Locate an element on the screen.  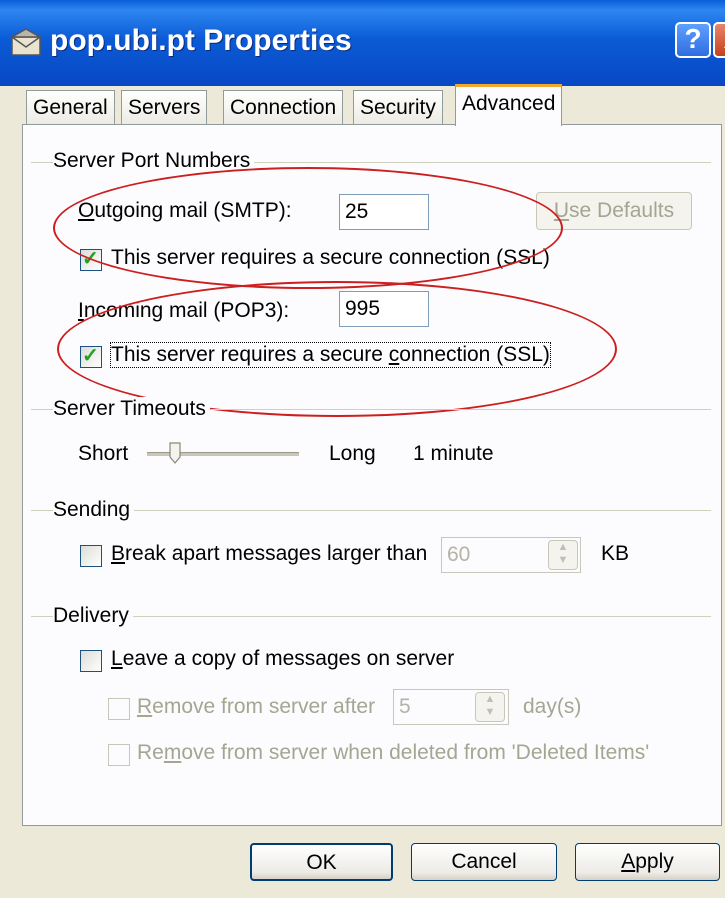
leave-copy-label: Leave a copy of messages on server is located at coordinates (283, 658).